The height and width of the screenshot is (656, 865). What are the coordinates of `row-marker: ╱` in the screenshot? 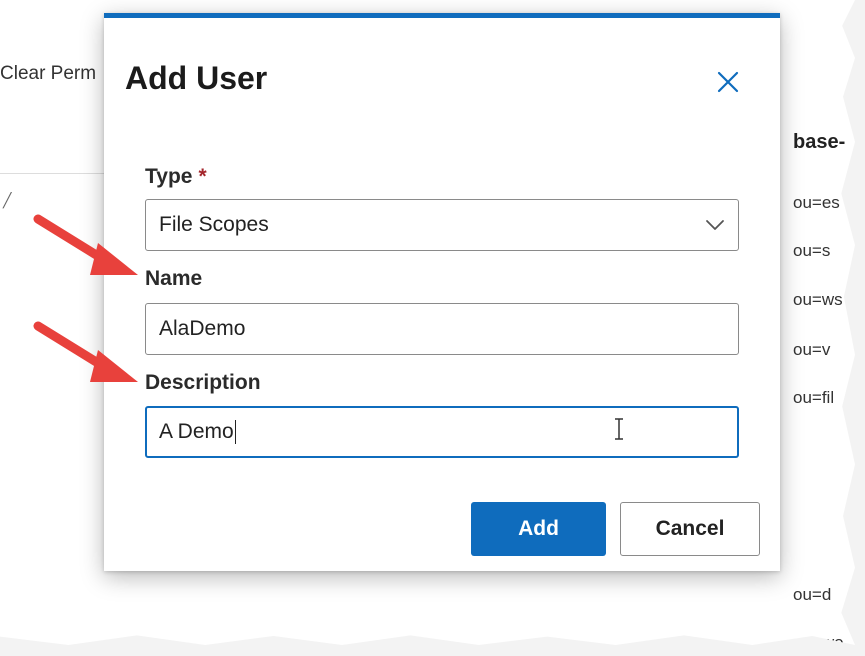 It's located at (7, 200).